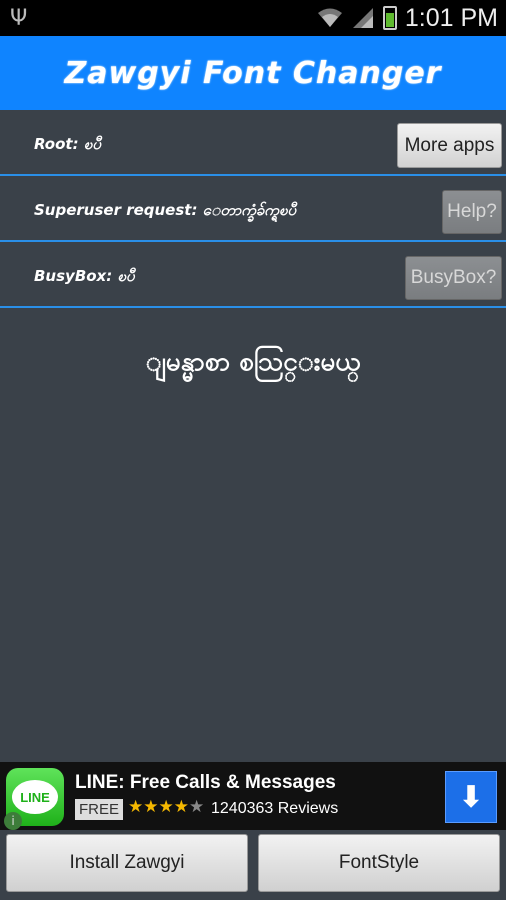  I want to click on status-bar: Ψ 1:01 PM, so click(253, 18).